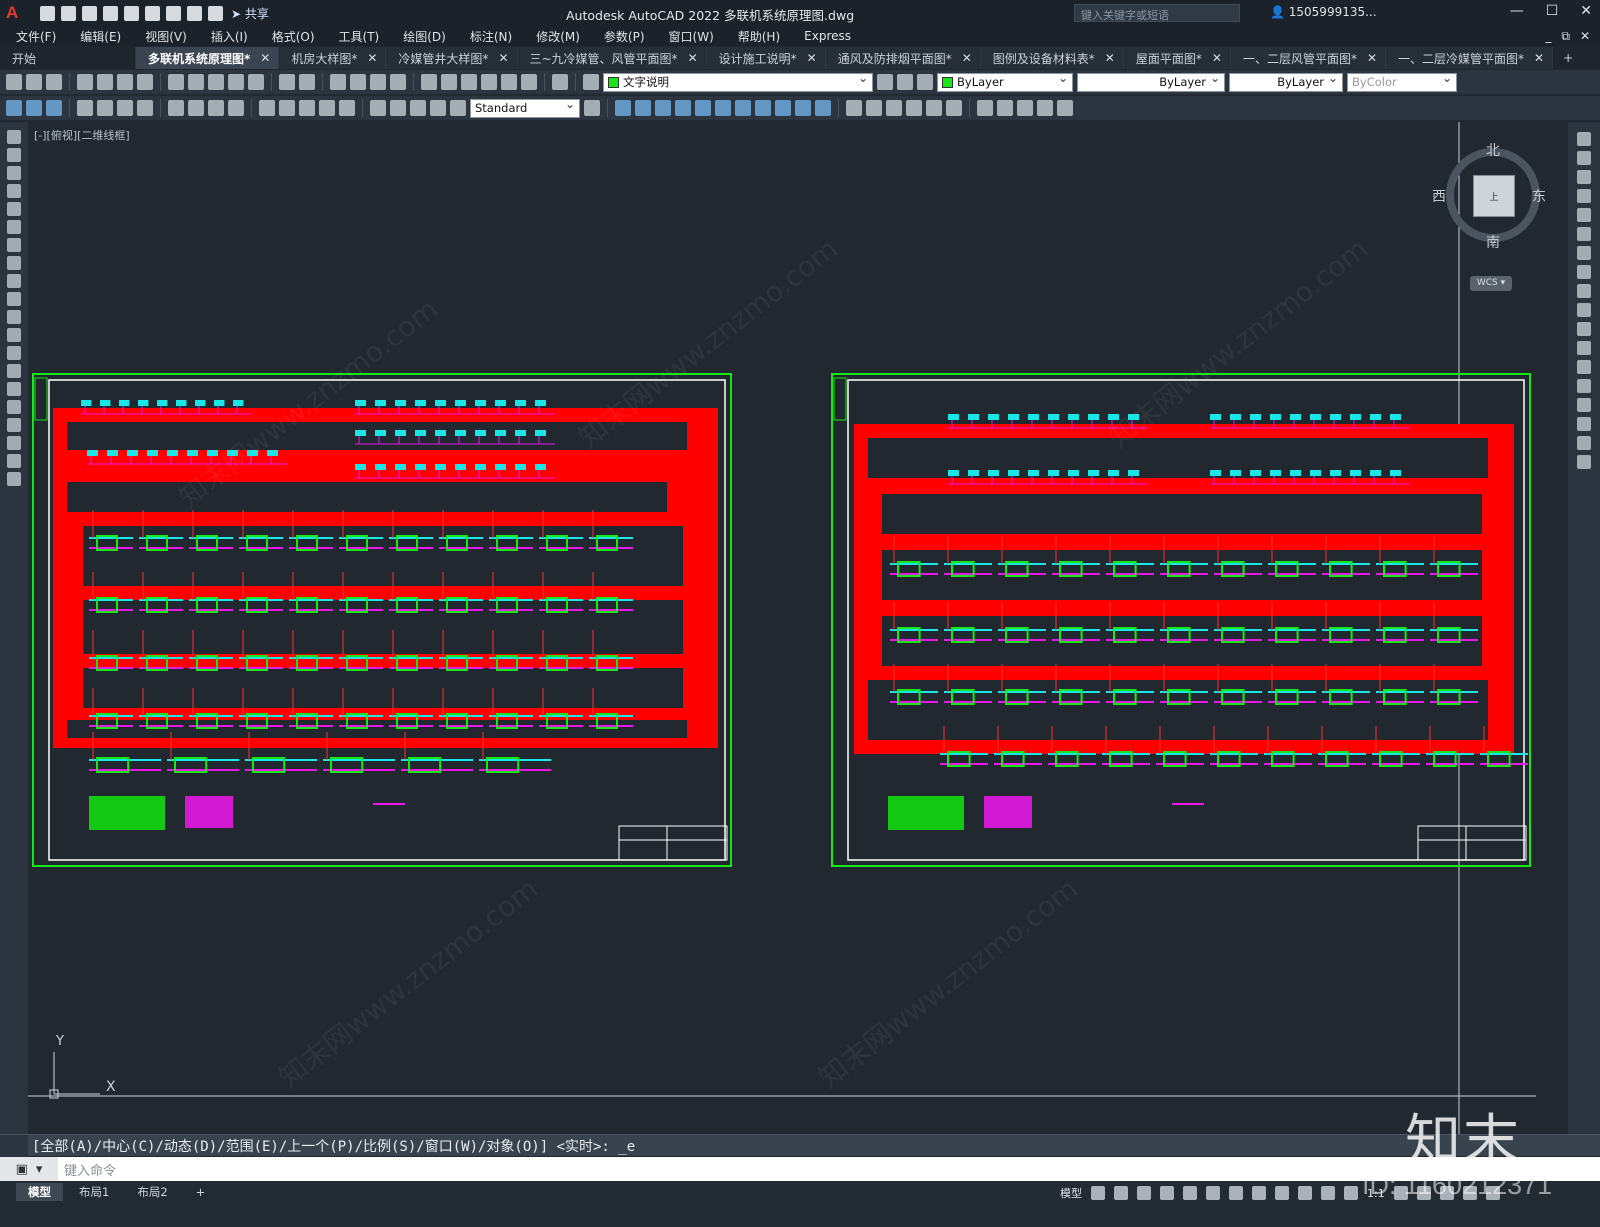 The width and height of the screenshot is (1600, 1227). Describe the element at coordinates (201, 1192) in the screenshot. I see `add-layout-button: +` at that location.